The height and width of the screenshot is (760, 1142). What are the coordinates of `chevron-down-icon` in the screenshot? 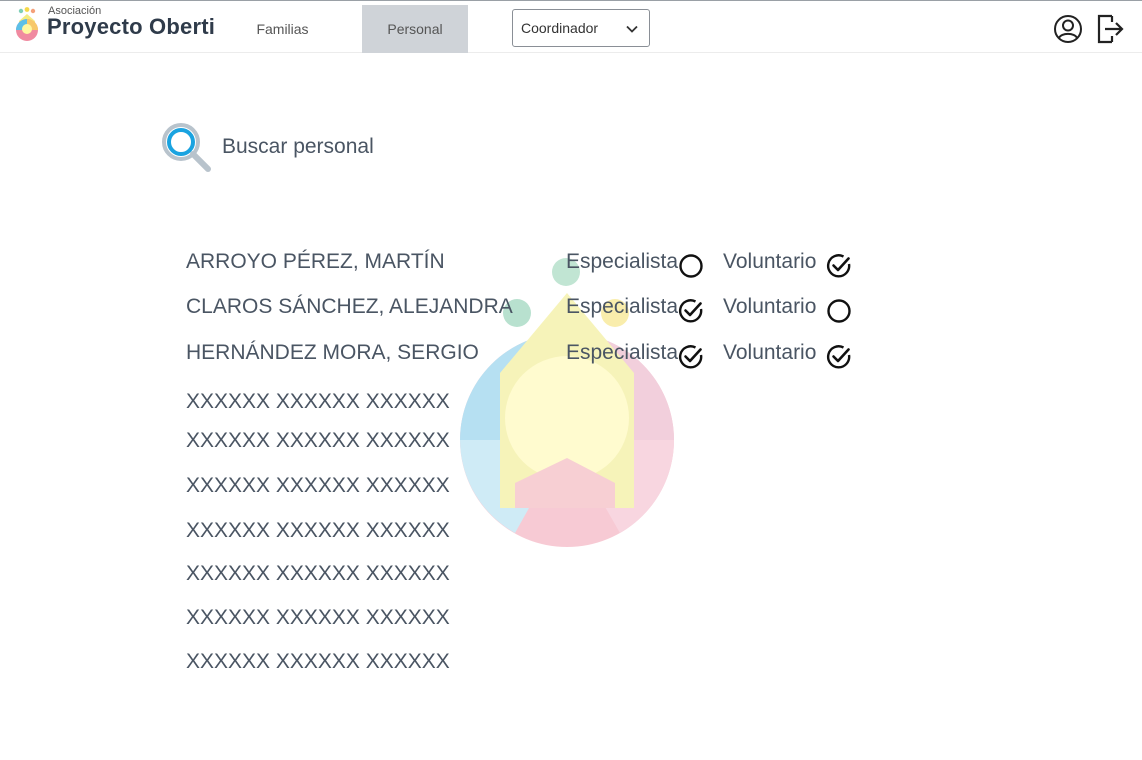 It's located at (632, 29).